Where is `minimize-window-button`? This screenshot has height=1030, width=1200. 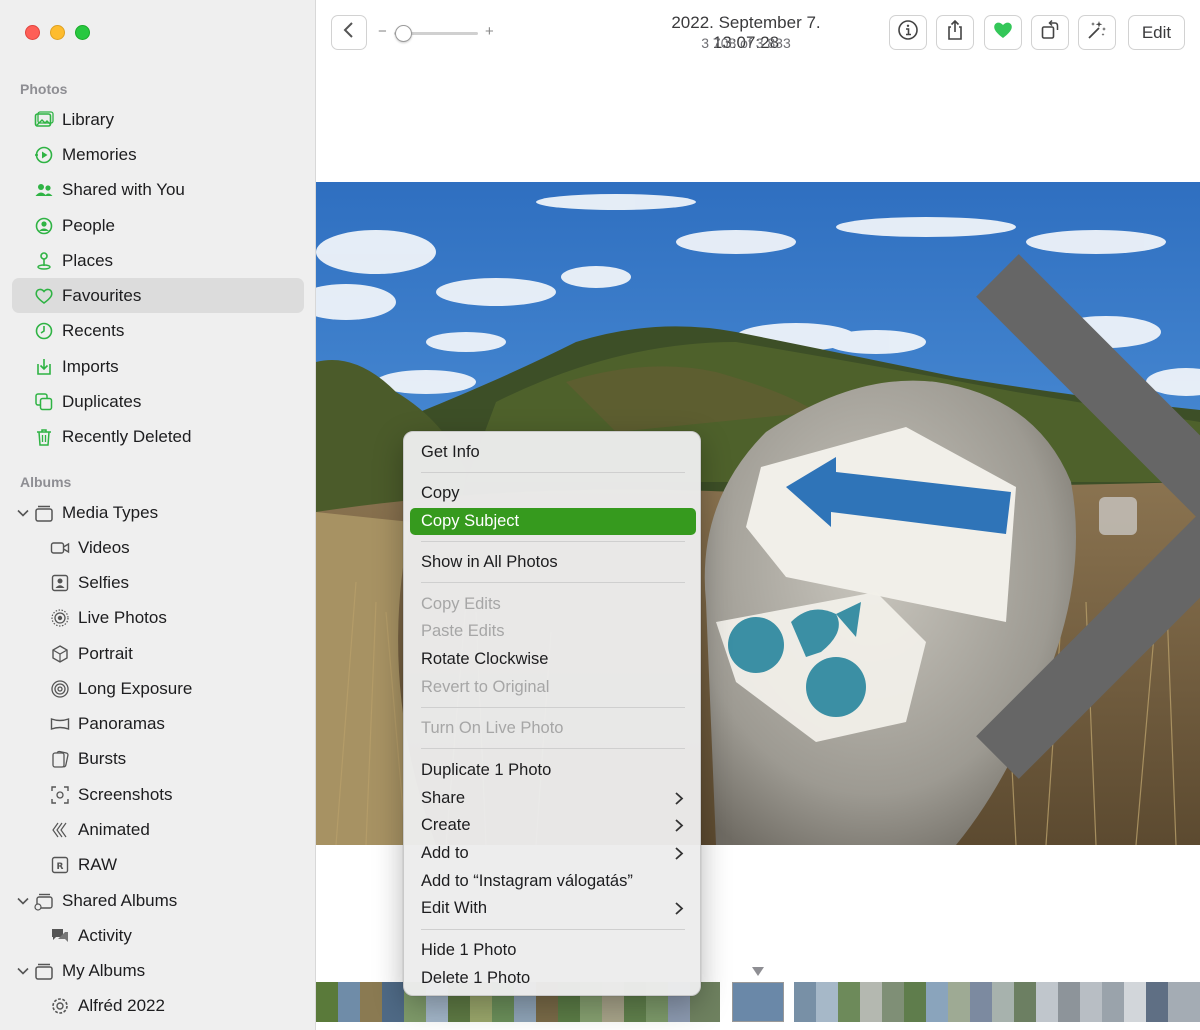 minimize-window-button is located at coordinates (57, 32).